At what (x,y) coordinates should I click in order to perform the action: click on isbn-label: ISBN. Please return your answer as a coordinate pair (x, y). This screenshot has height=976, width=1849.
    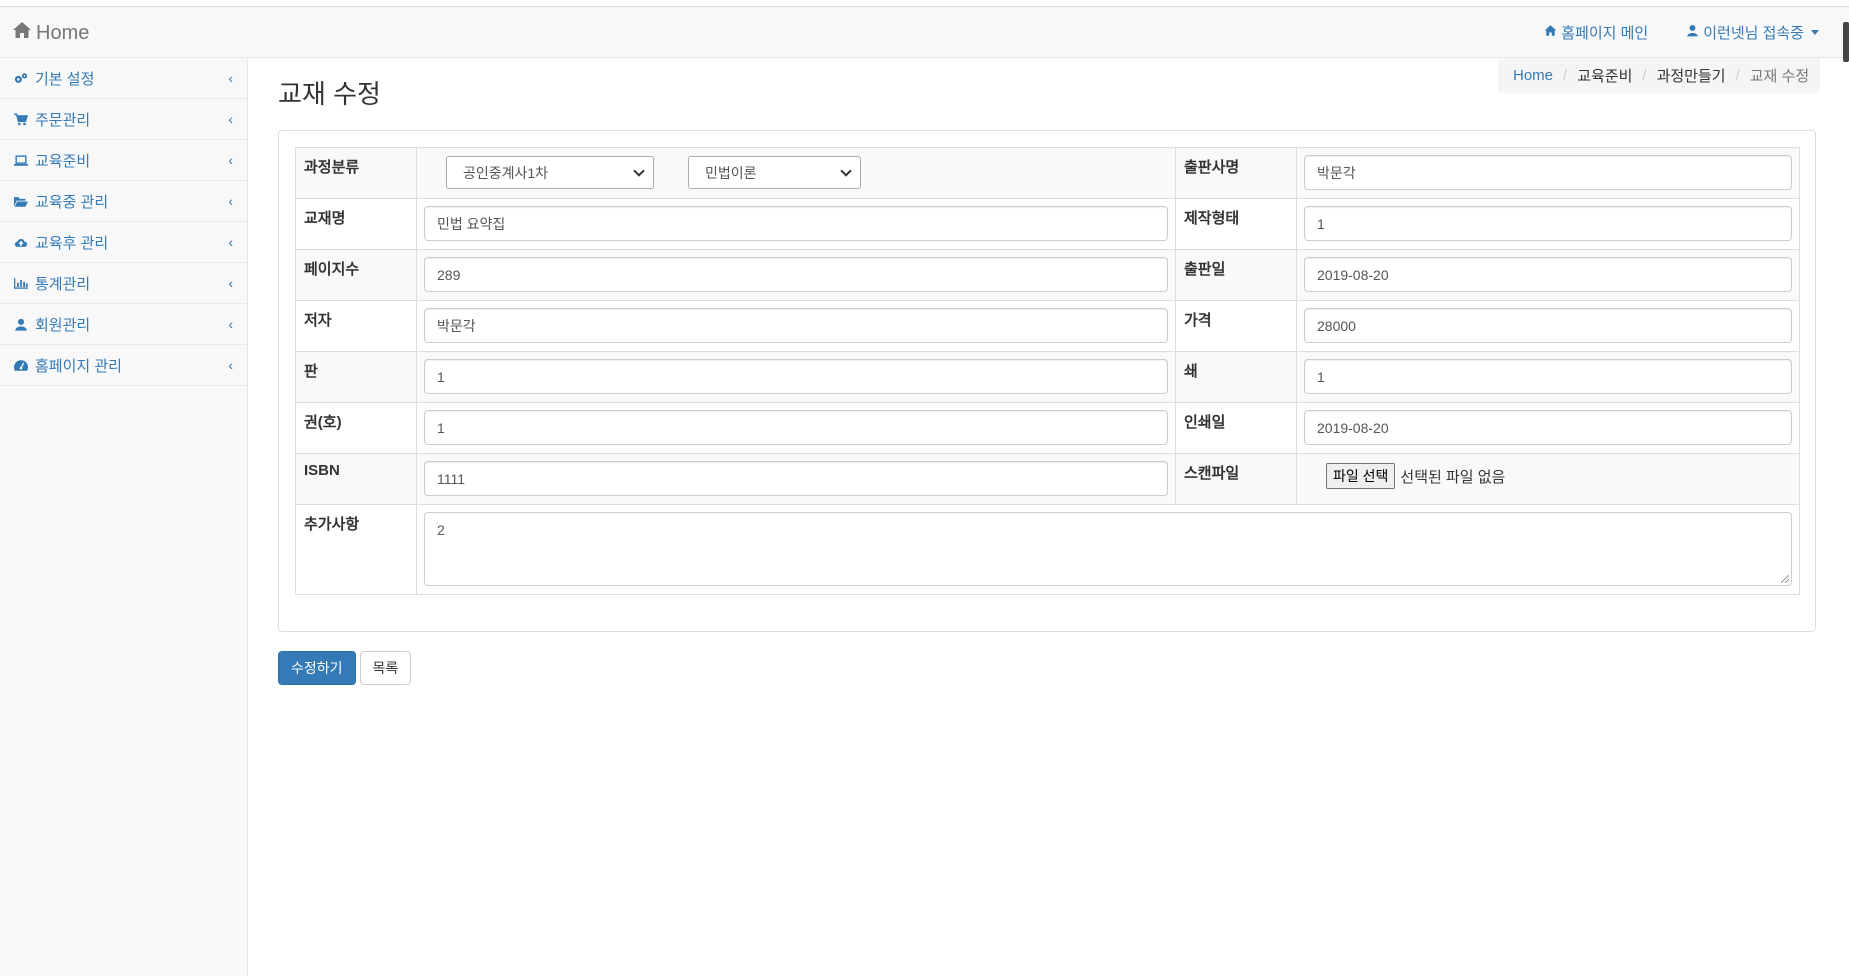
    Looking at the image, I should click on (356, 479).